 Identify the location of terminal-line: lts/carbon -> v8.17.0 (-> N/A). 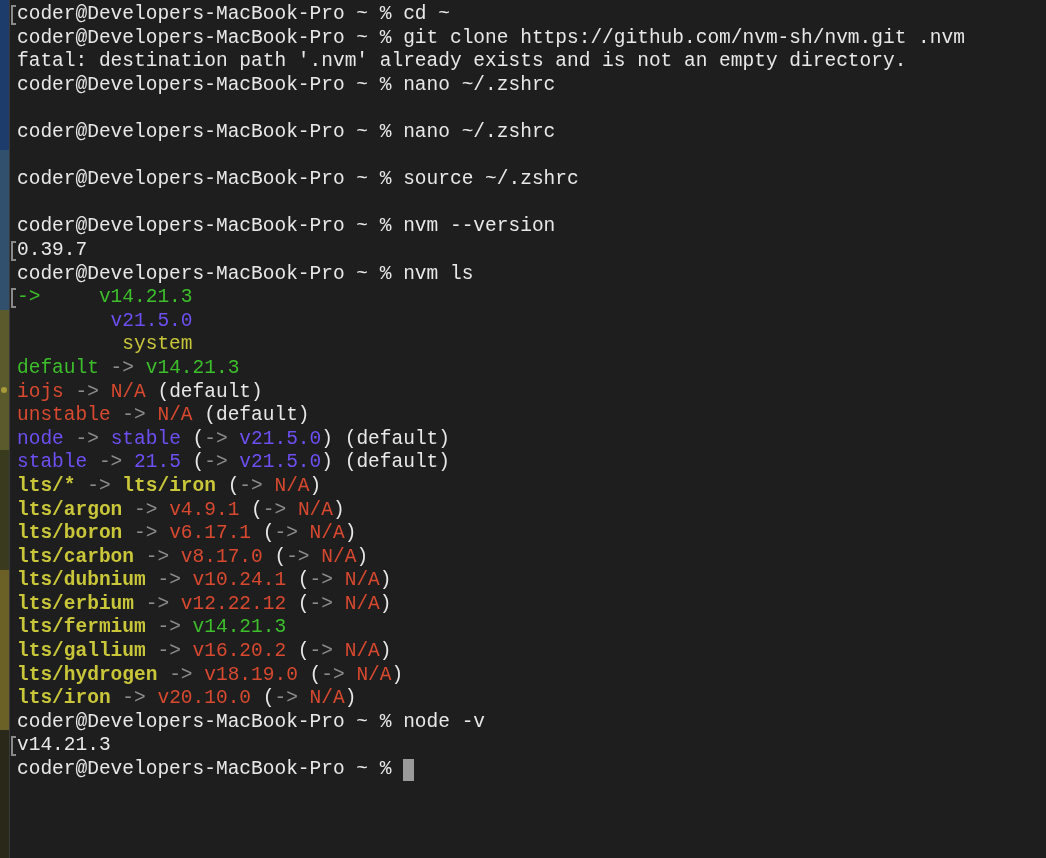
(193, 557).